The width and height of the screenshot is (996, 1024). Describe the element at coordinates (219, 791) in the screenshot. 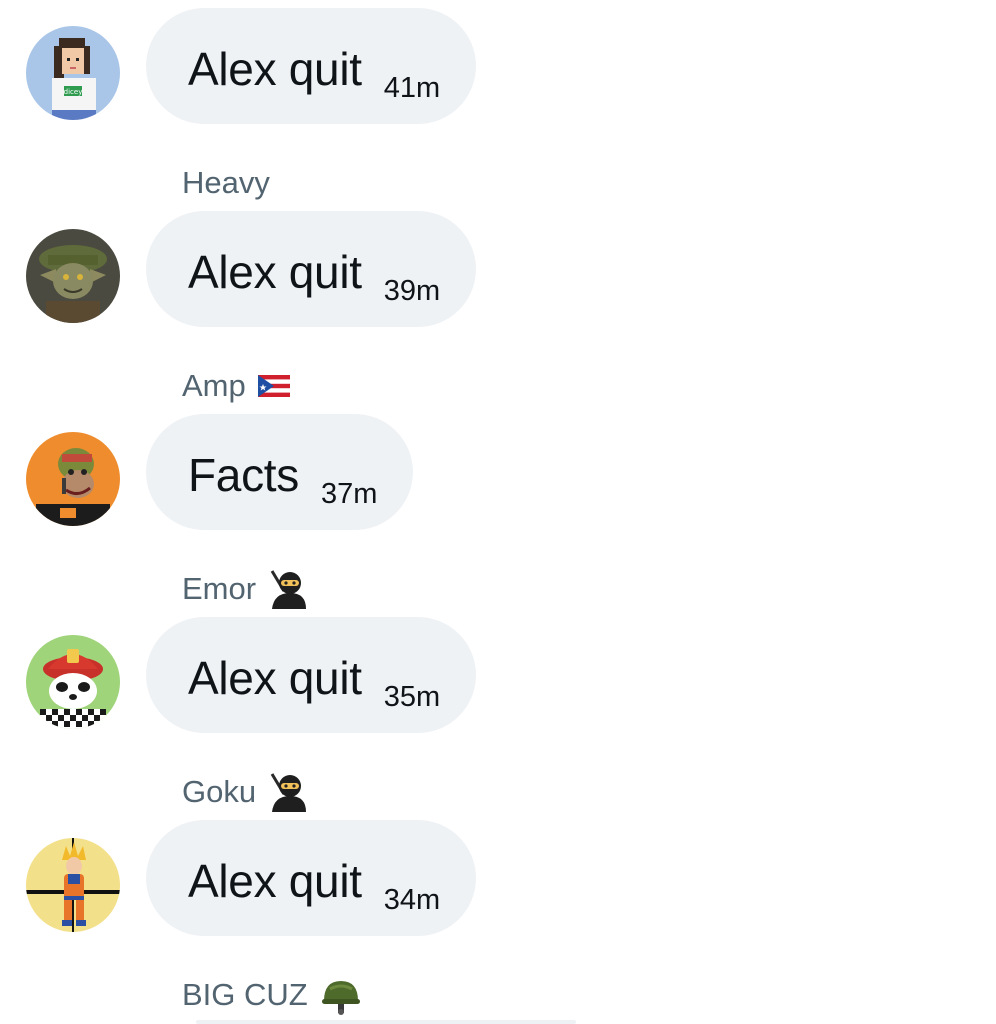

I see `sender-name-text: Goku` at that location.